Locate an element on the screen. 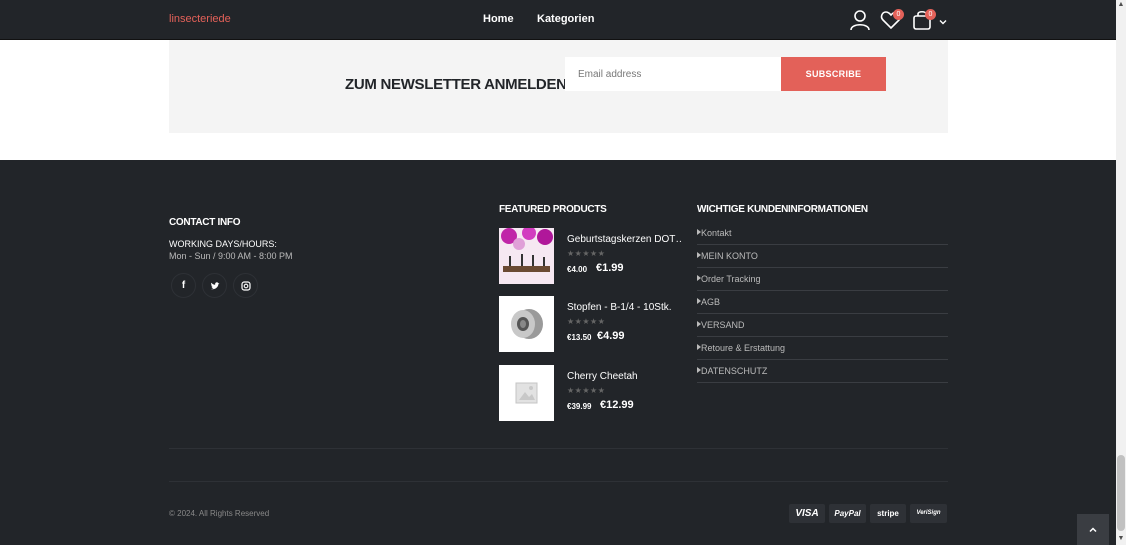 The image size is (1126, 545). product-price: €4.99 is located at coordinates (611, 336).